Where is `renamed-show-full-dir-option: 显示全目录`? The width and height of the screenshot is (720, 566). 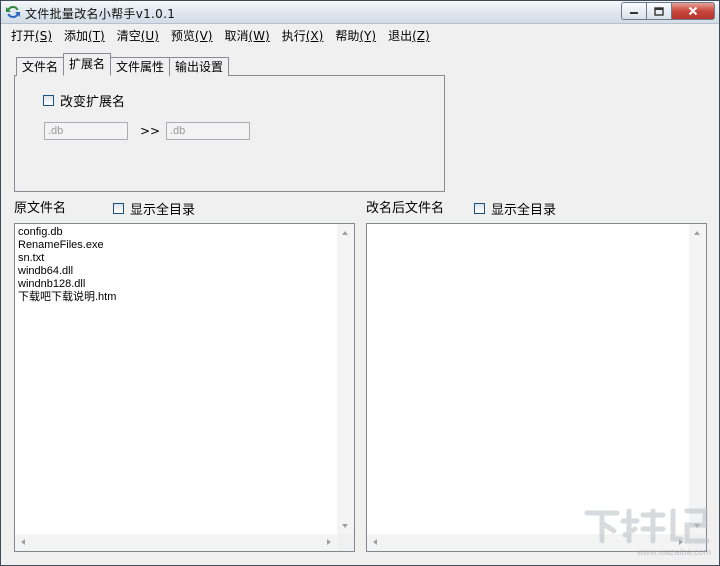 renamed-show-full-dir-option: 显示全目录 is located at coordinates (515, 208).